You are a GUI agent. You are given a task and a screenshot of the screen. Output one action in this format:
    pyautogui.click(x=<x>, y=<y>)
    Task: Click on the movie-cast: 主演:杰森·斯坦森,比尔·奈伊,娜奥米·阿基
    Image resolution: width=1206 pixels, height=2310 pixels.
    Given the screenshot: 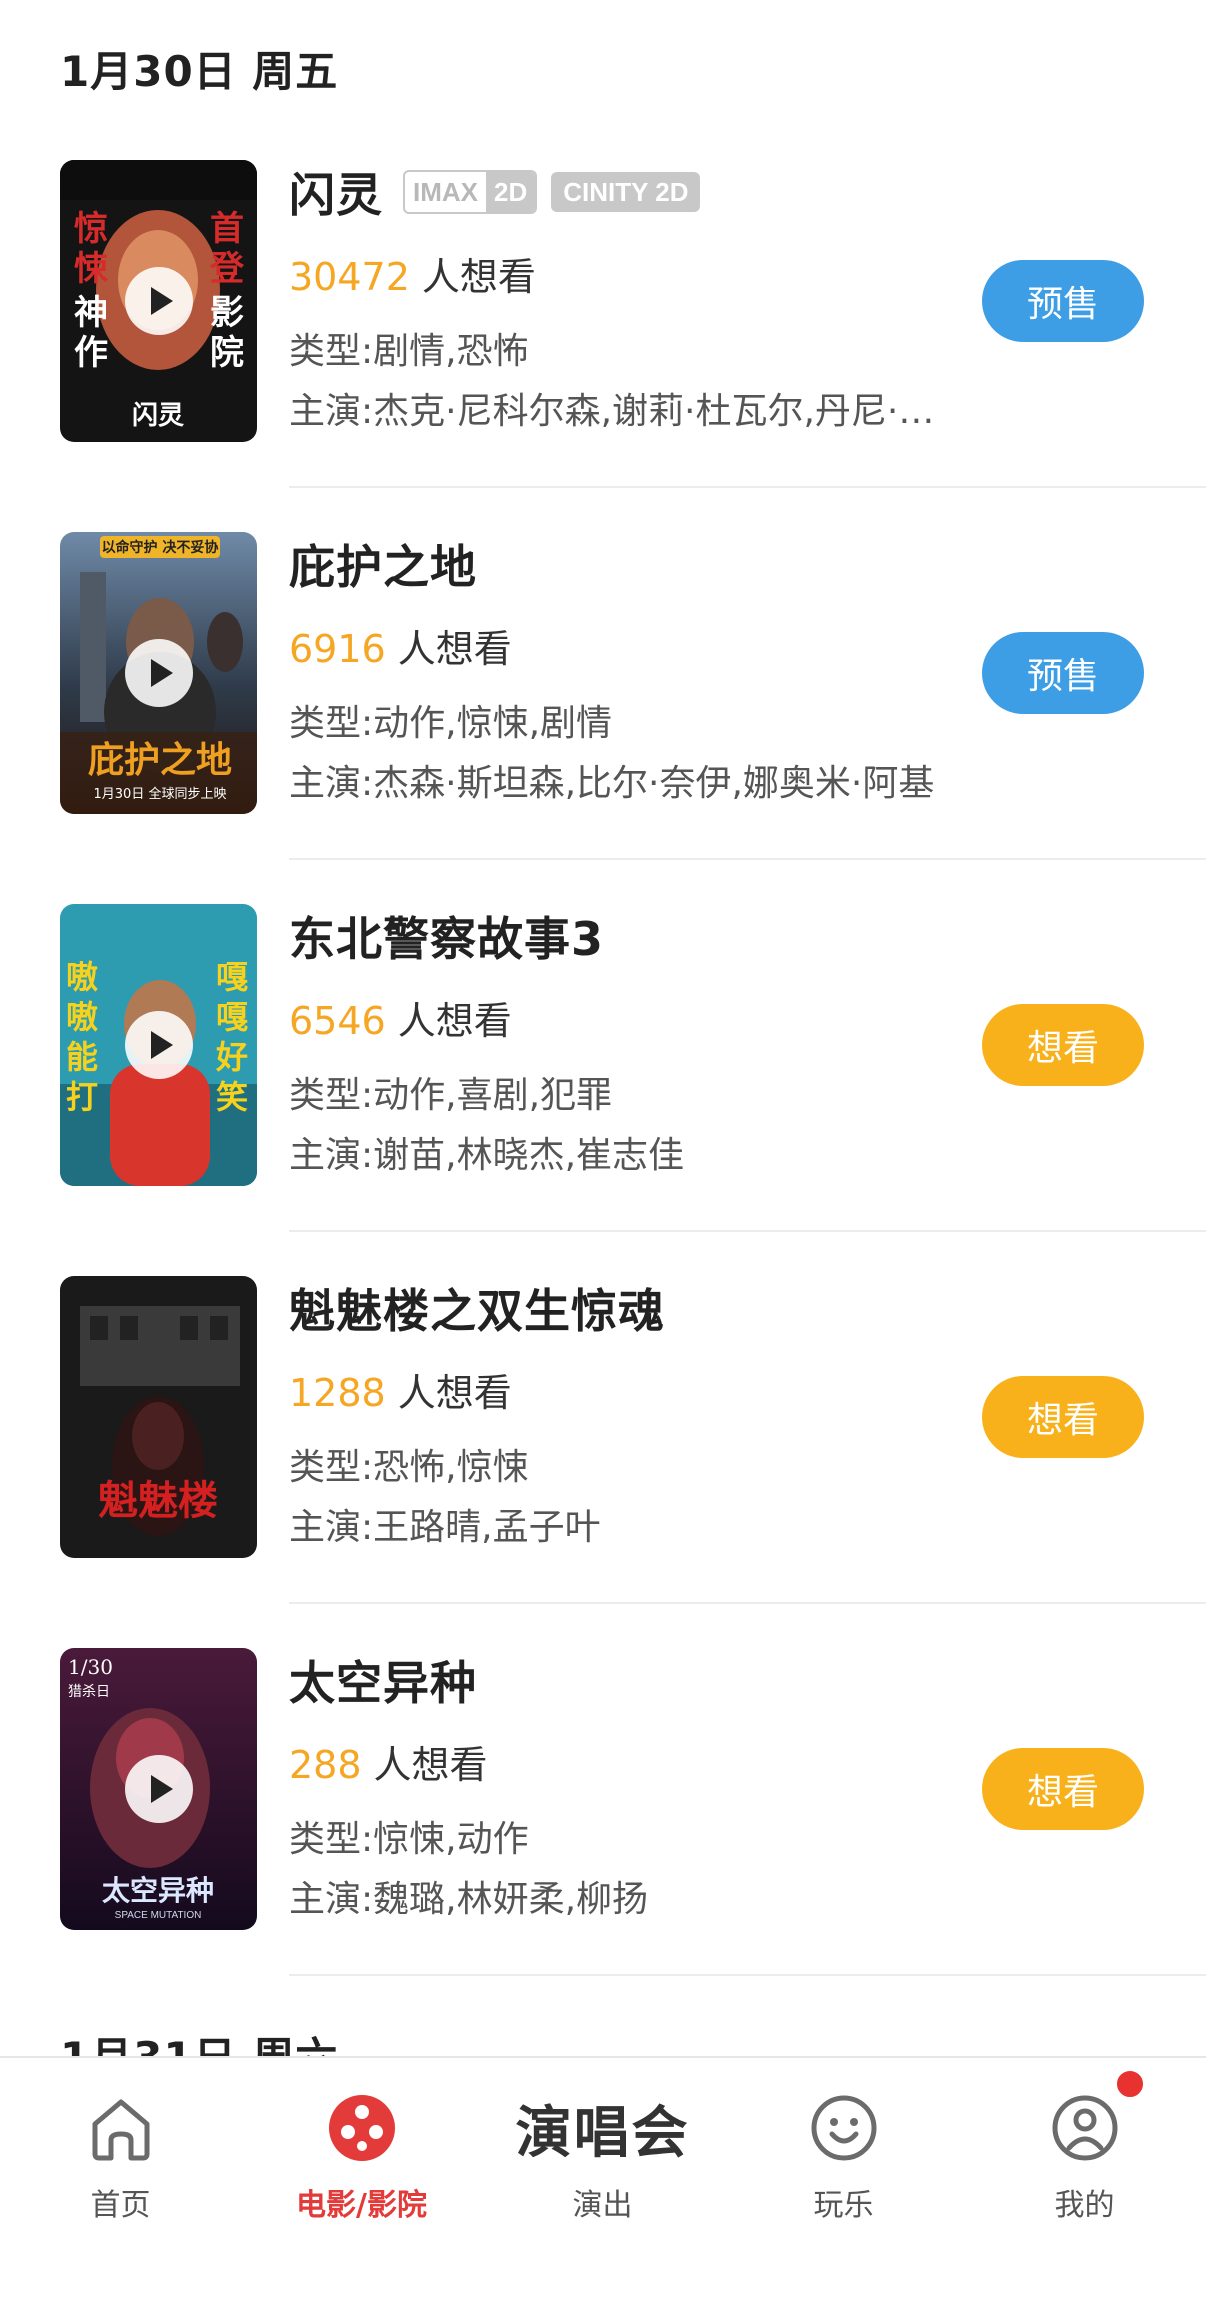 What is the action you would take?
    pyautogui.click(x=612, y=783)
    